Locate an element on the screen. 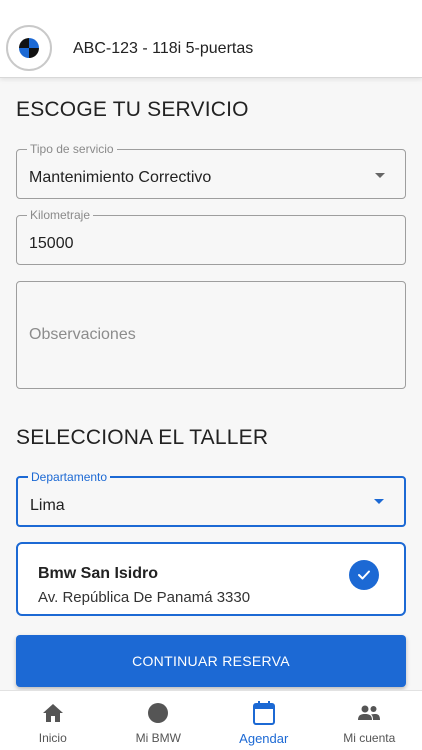  vehicle-title: ABC-123 - 118i 5-puertas is located at coordinates (163, 48).